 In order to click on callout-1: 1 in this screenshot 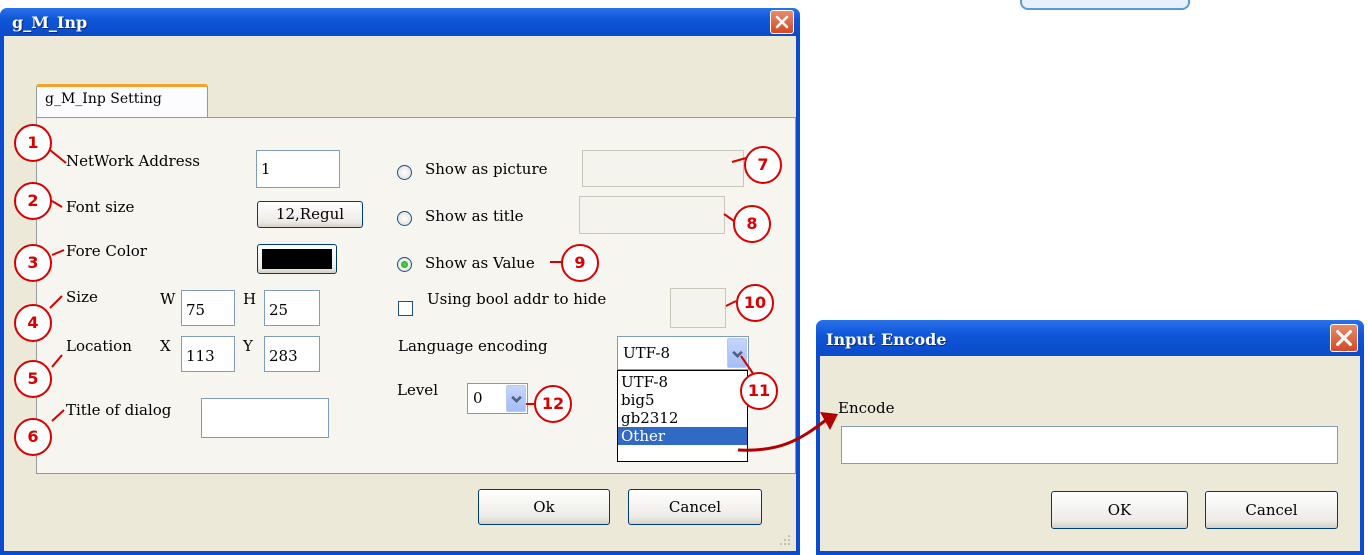, I will do `click(33, 143)`.